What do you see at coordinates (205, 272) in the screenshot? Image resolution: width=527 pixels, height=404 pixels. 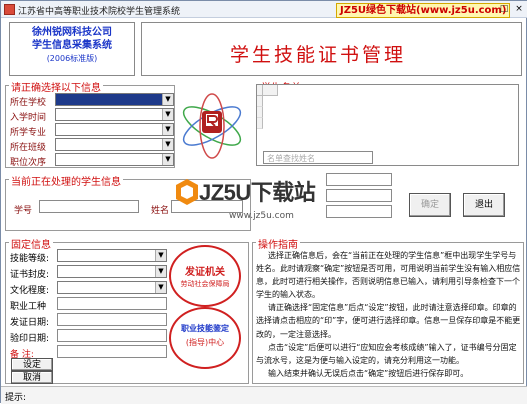 I see `seal1-text: 发证机关` at bounding box center [205, 272].